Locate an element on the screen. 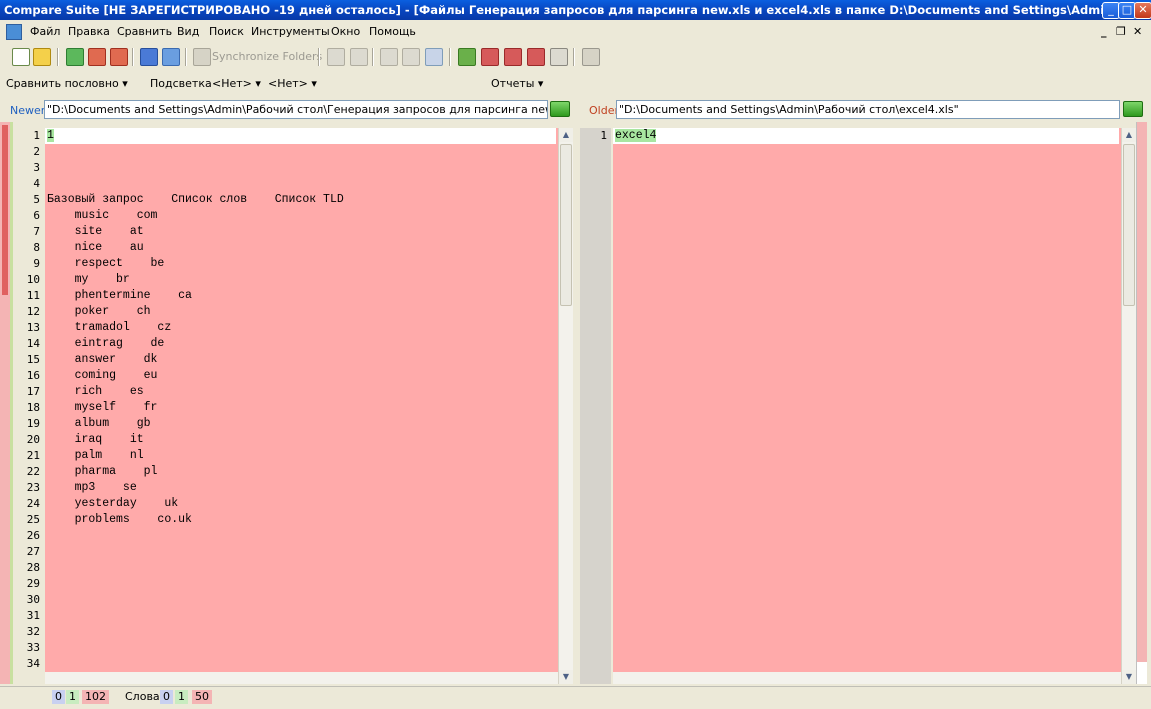 This screenshot has height=709, width=1151. mdi-close-button: ✕ is located at coordinates (1137, 31).